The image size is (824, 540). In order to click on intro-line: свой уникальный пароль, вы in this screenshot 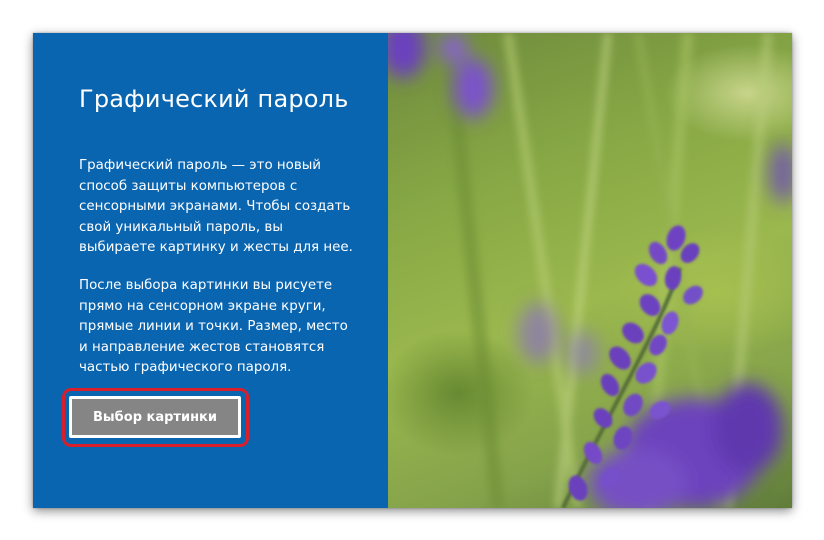, I will do `click(181, 227)`.